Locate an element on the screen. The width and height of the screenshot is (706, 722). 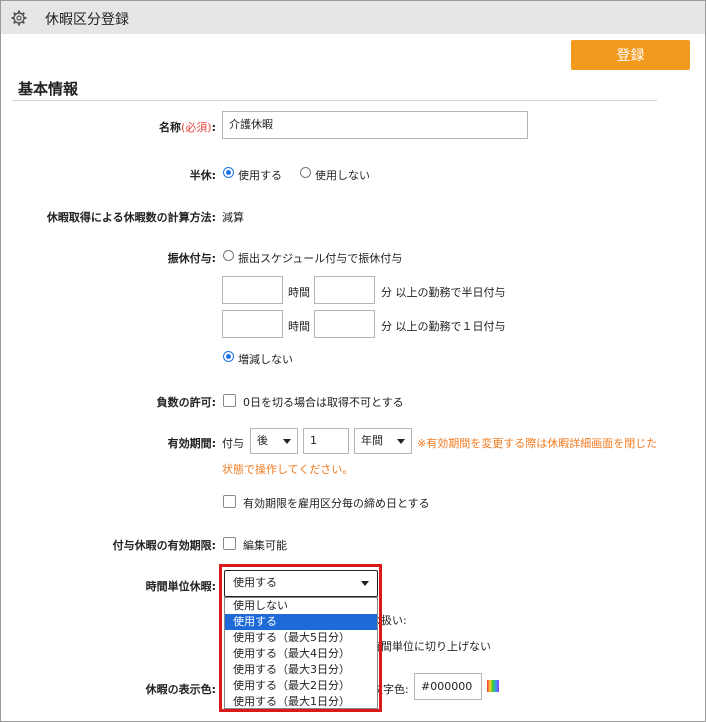
highlight-box is located at coordinates (300, 638).